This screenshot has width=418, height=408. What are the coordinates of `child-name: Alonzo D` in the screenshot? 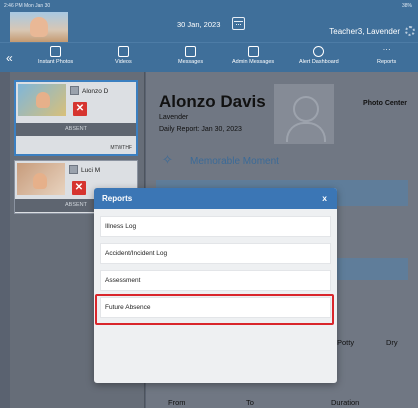 It's located at (95, 91).